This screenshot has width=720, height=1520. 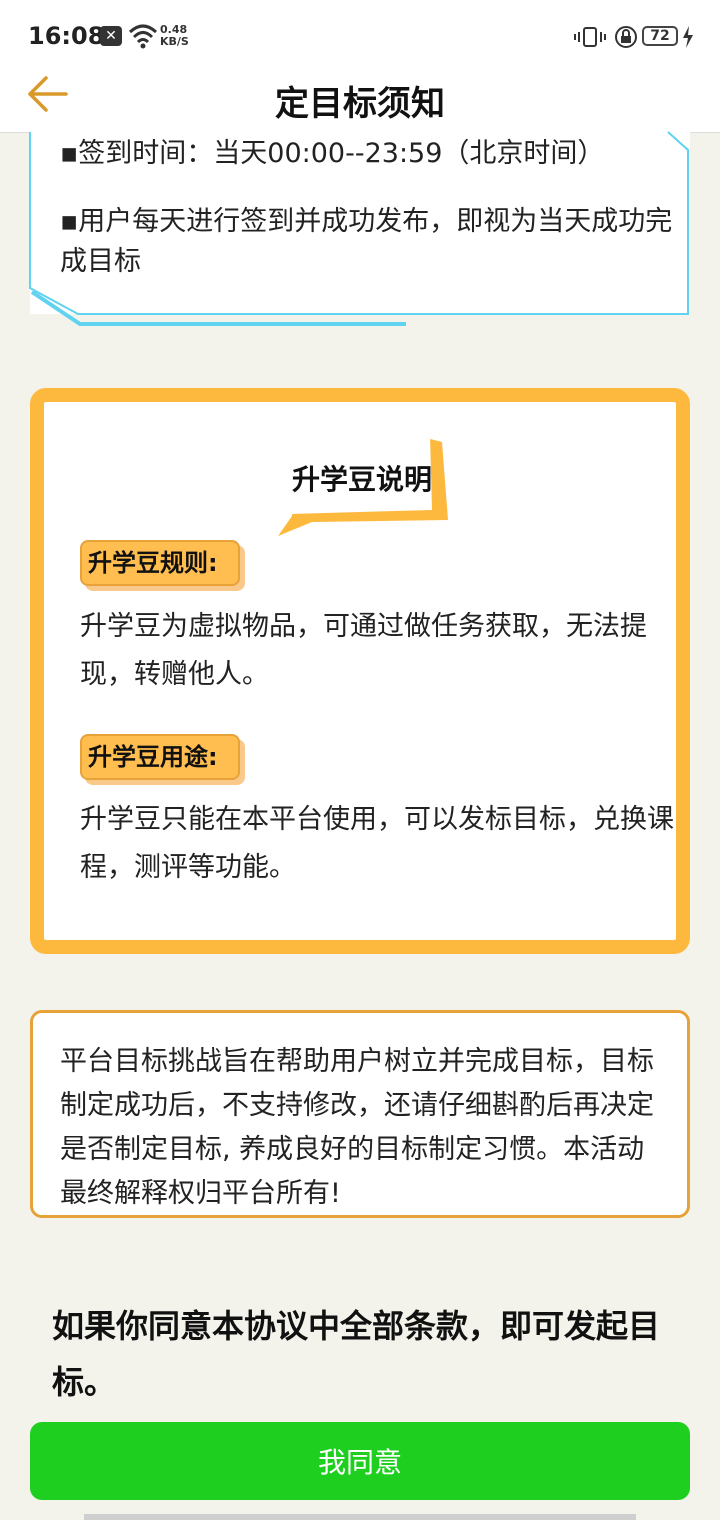 I want to click on x-notification-icon: ✕, so click(x=111, y=36).